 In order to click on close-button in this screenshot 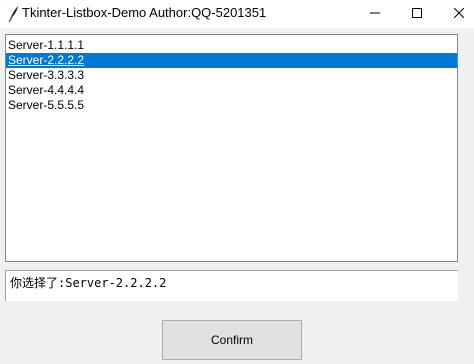, I will do `click(455, 14)`.